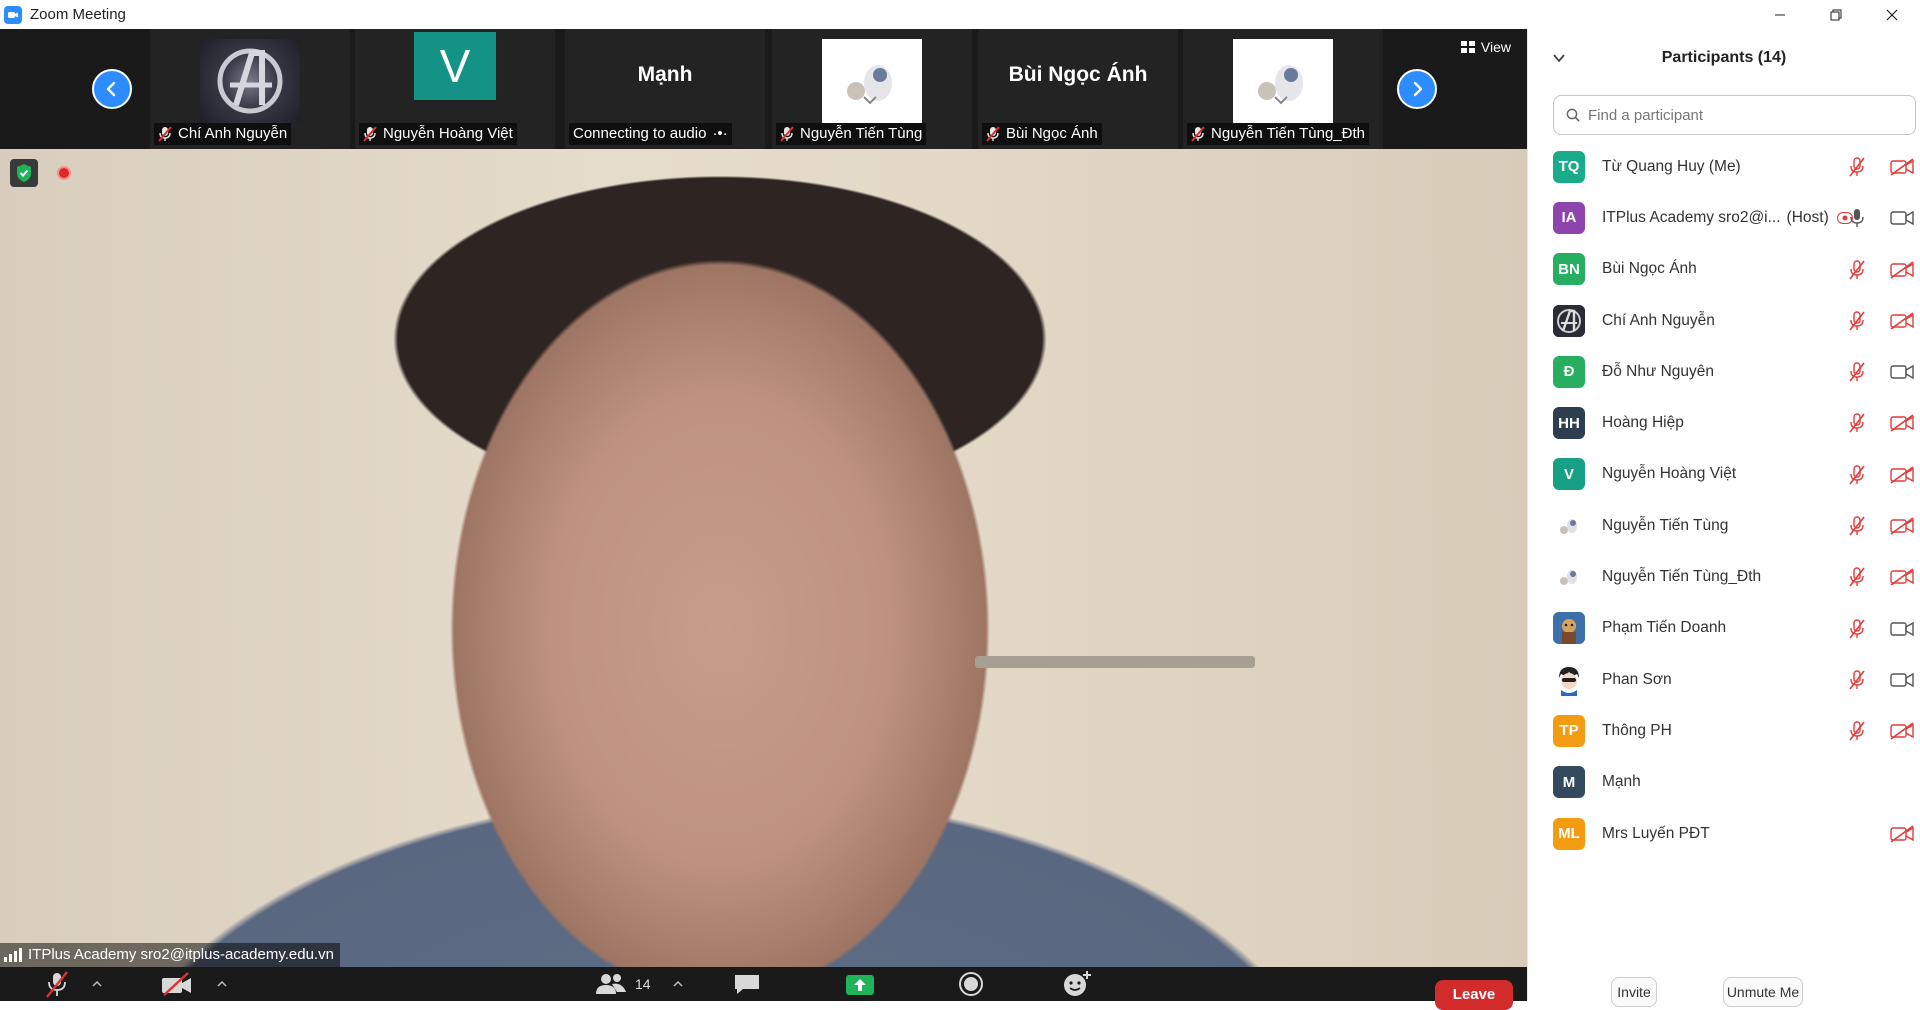 This screenshot has height=1010, width=1920. What do you see at coordinates (1669, 474) in the screenshot?
I see `participant-name: Nguyễn Hoàng Việt` at bounding box center [1669, 474].